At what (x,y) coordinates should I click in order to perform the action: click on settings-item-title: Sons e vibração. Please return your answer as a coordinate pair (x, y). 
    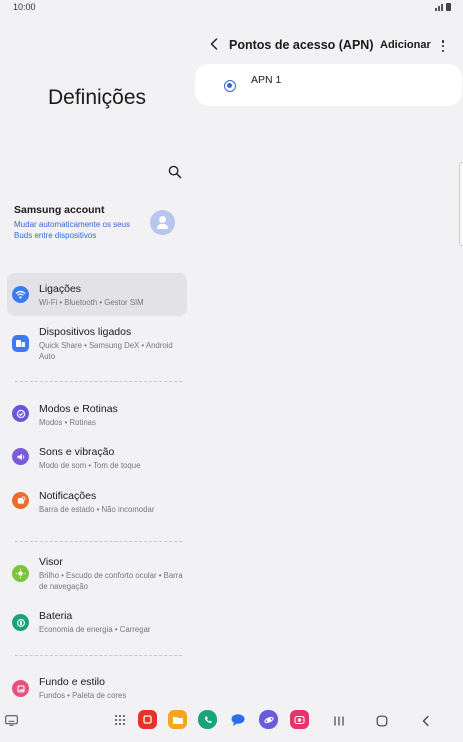
    Looking at the image, I should click on (77, 452).